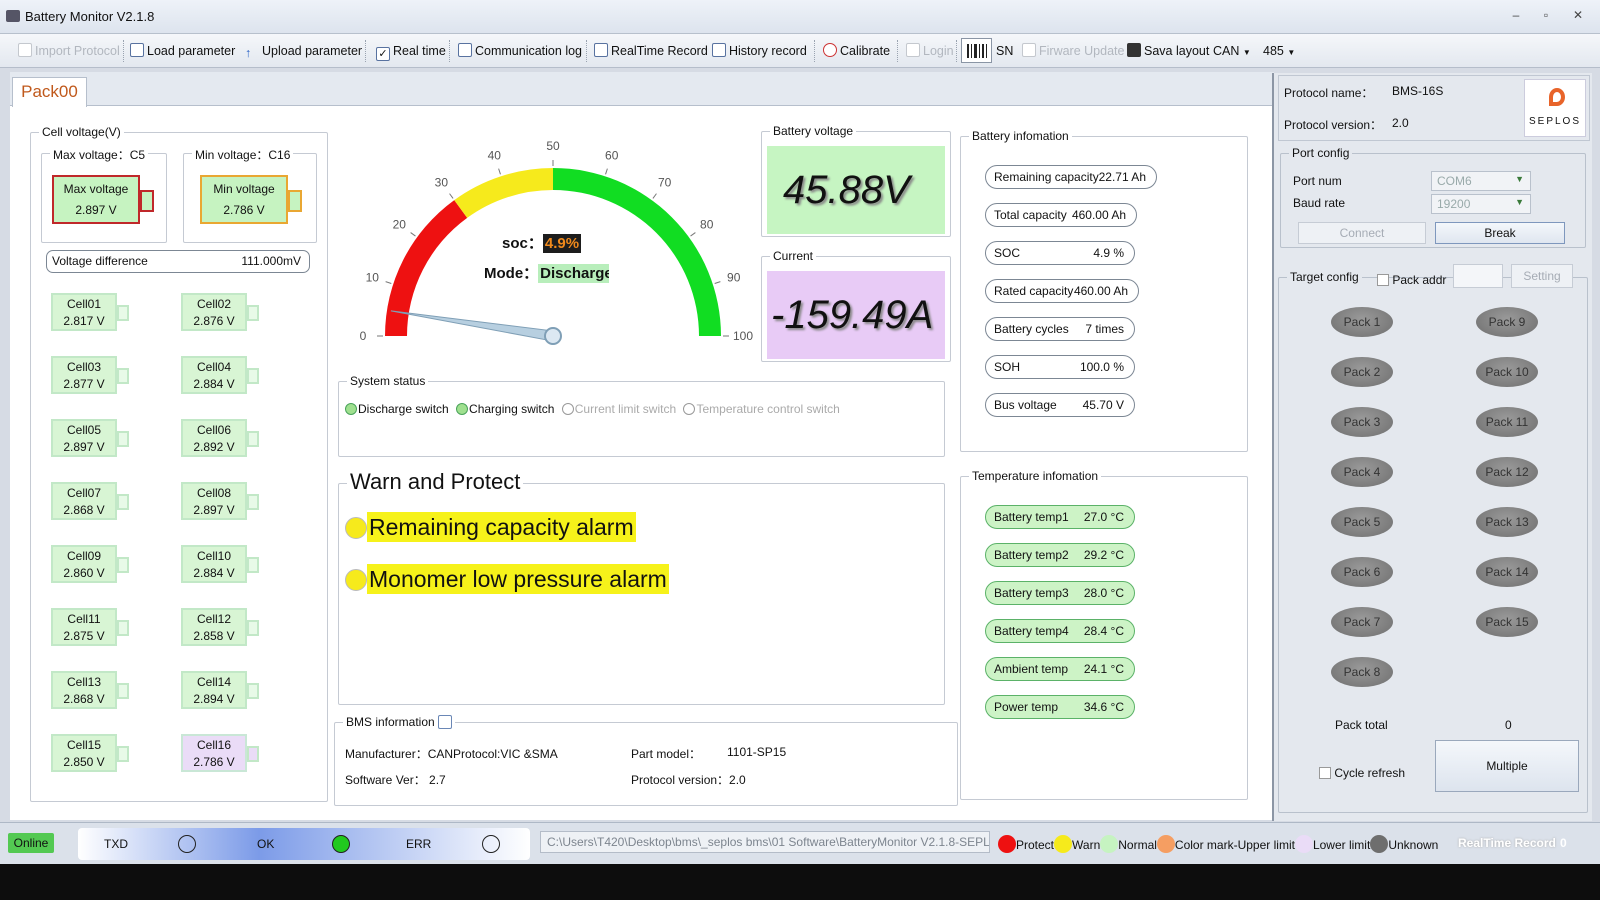 Image resolution: width=1600 pixels, height=900 pixels. I want to click on legend-label: Lower limit, so click(1341, 845).